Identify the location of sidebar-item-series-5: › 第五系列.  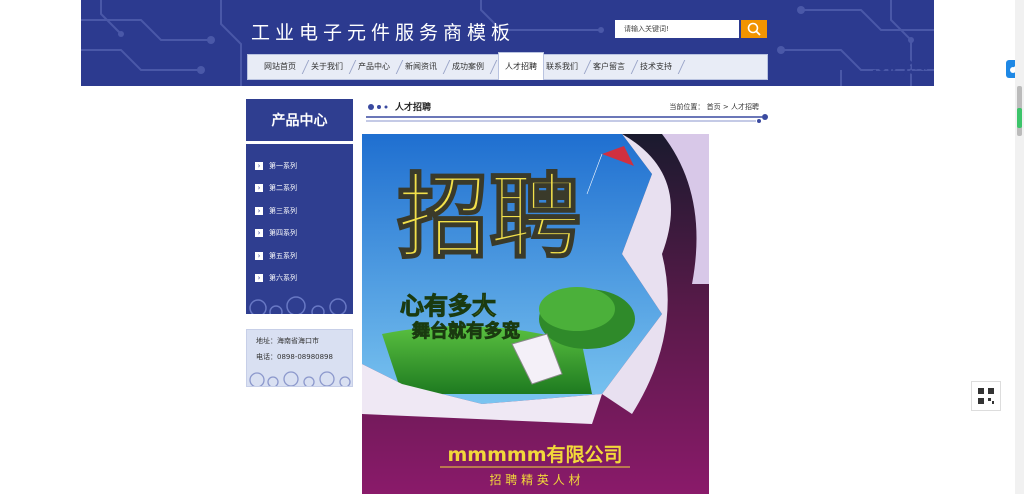
(276, 256).